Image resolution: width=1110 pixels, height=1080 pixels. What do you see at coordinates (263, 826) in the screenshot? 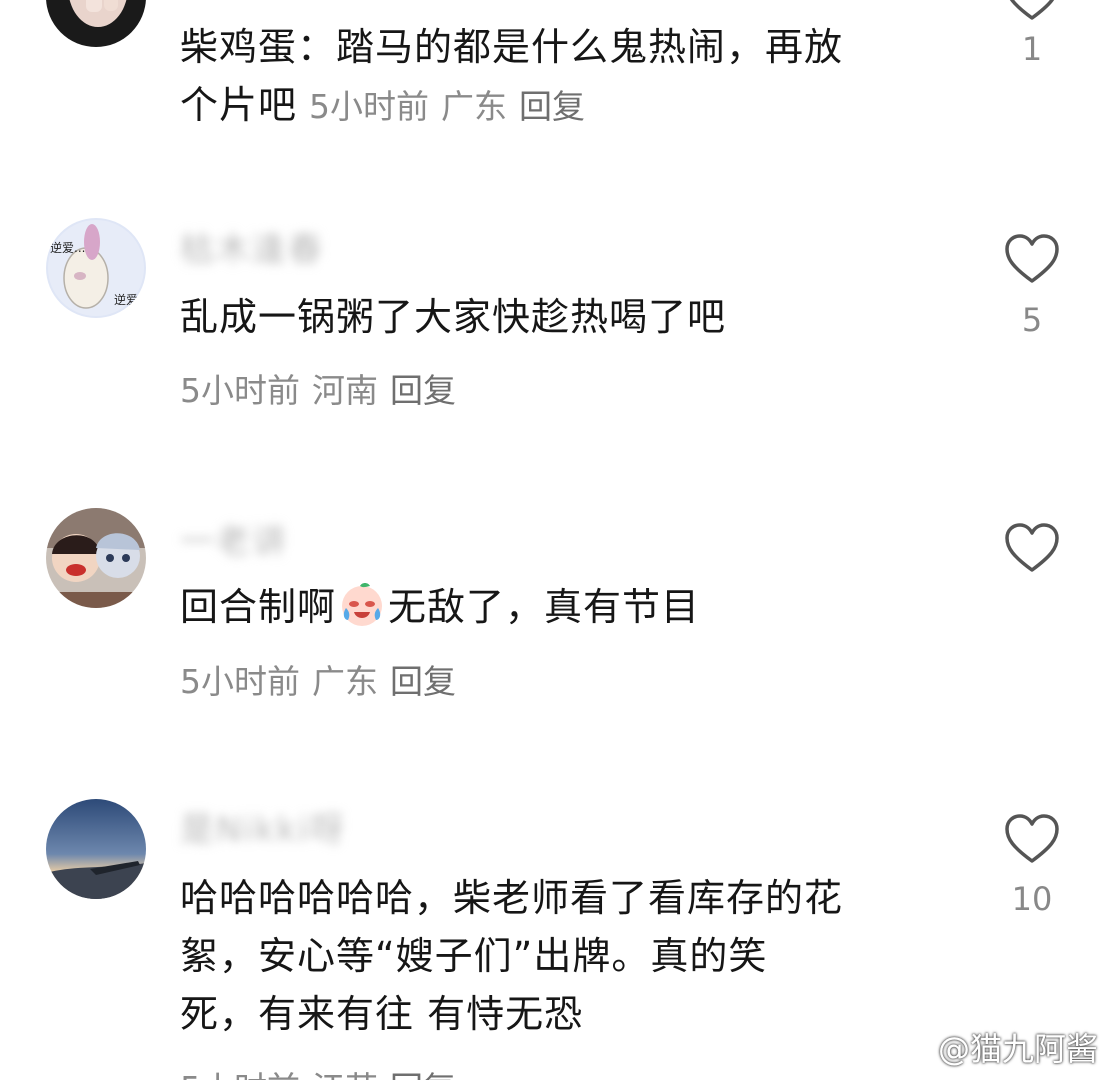
I see `username: 是Nikki呀` at bounding box center [263, 826].